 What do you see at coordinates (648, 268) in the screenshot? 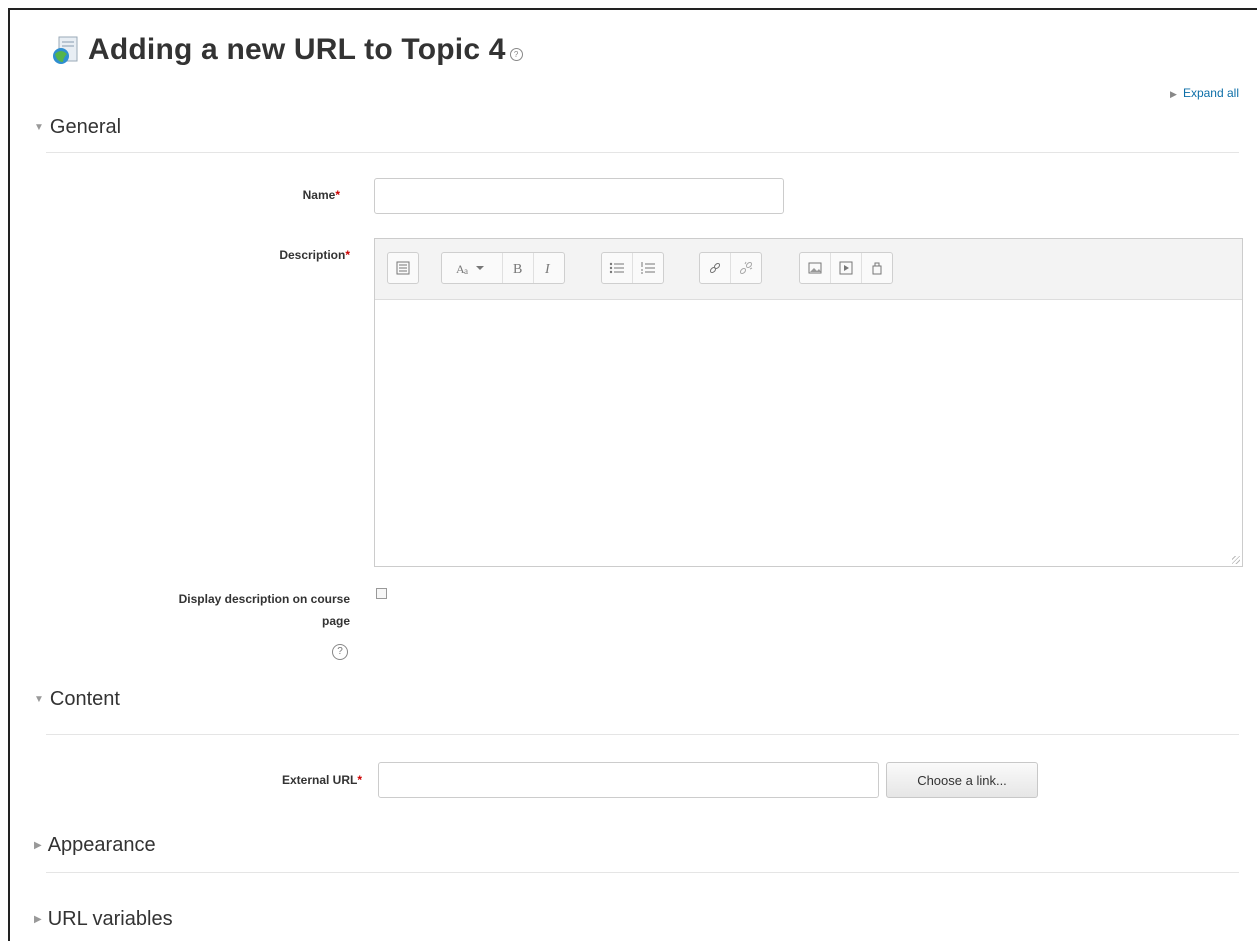
I see `ordered-list-icon` at bounding box center [648, 268].